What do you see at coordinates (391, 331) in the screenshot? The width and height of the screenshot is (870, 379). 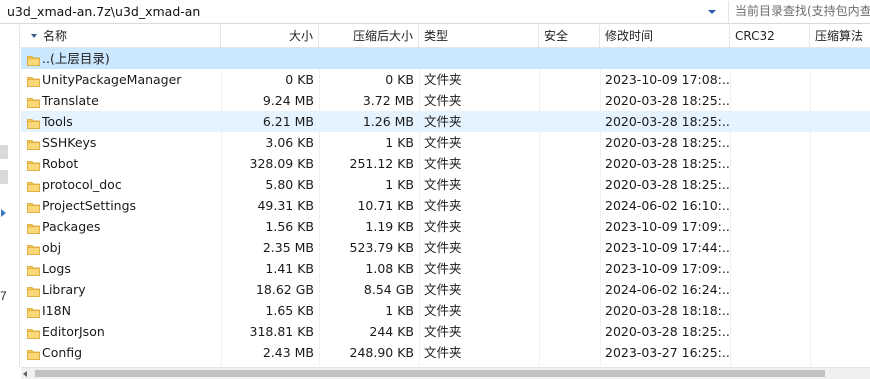 I see `cell-packed-size: 244 KB` at bounding box center [391, 331].